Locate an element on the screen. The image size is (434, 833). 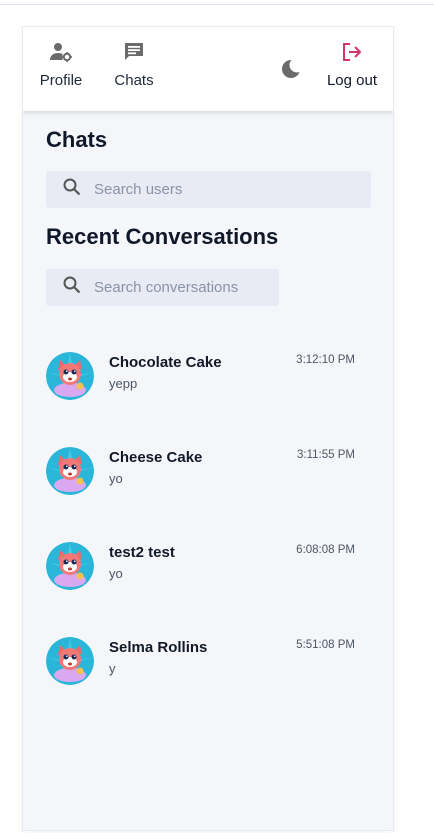
logout-icon is located at coordinates (352, 54).